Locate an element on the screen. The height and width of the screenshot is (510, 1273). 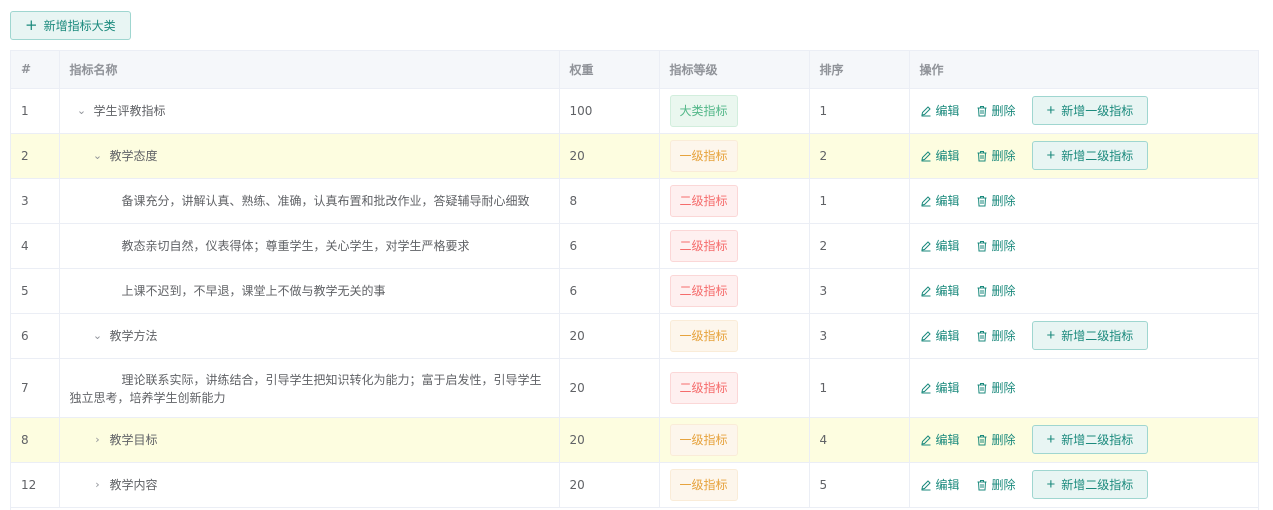
name-cell: 教态亲切自然，仪表得体；尊重学生，关心学生，对学生严格要求 is located at coordinates (309, 245).